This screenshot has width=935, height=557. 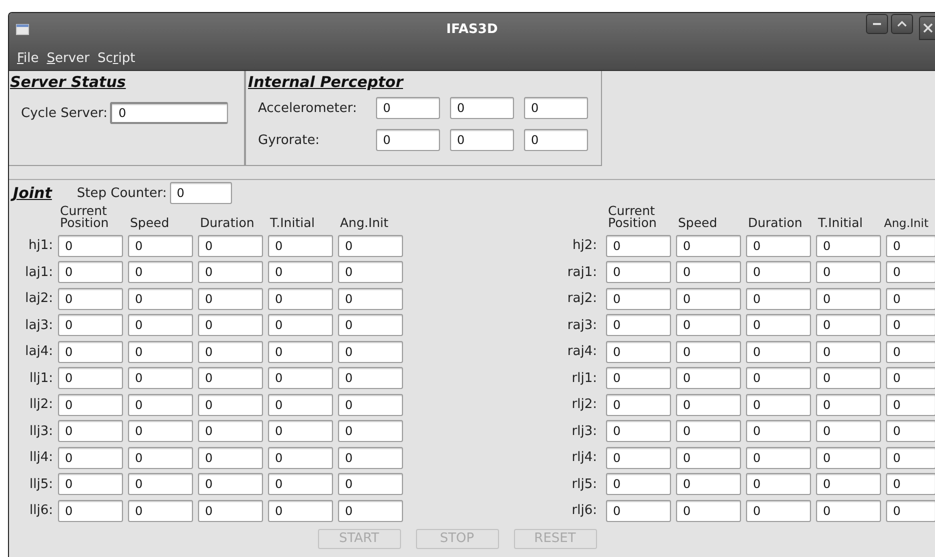 I want to click on maximize-button, so click(x=902, y=24).